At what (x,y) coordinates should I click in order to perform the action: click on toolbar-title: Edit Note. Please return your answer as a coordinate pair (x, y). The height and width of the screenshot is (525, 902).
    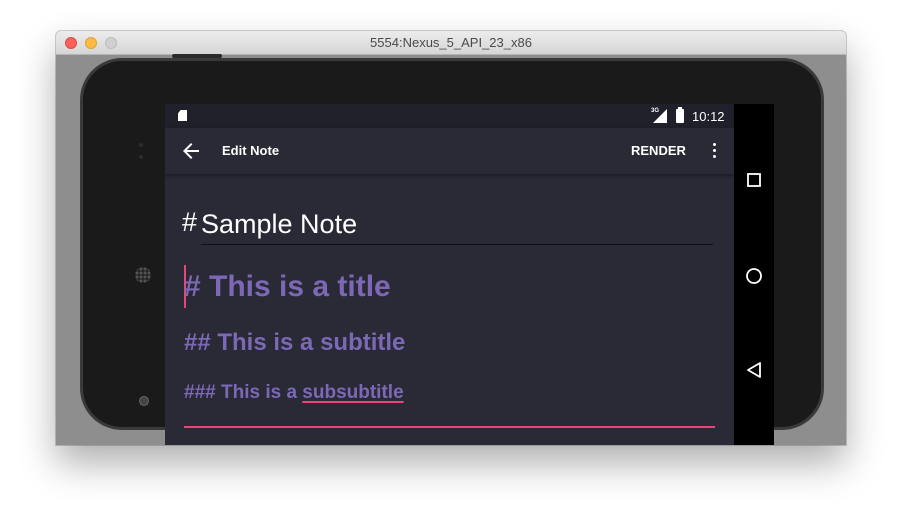
    Looking at the image, I should click on (251, 150).